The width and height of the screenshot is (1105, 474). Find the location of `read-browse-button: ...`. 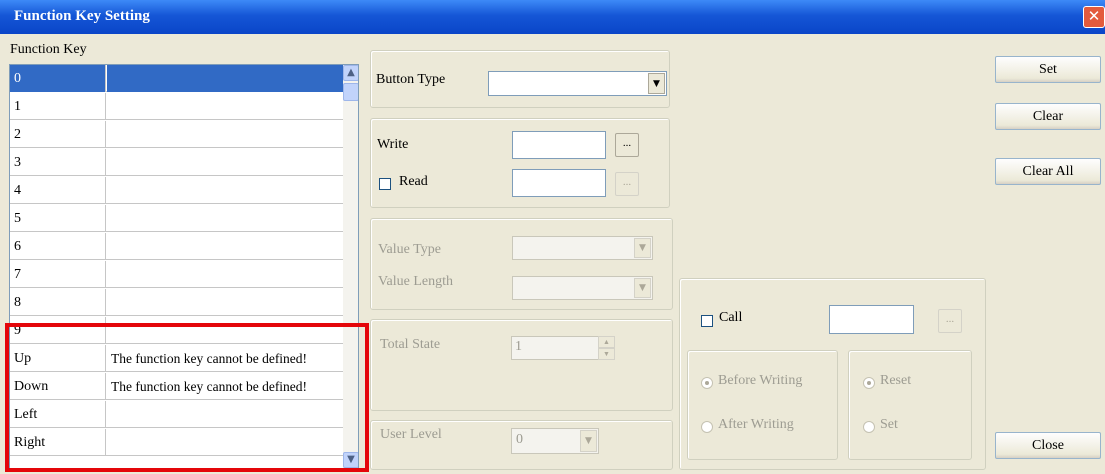

read-browse-button: ... is located at coordinates (627, 184).